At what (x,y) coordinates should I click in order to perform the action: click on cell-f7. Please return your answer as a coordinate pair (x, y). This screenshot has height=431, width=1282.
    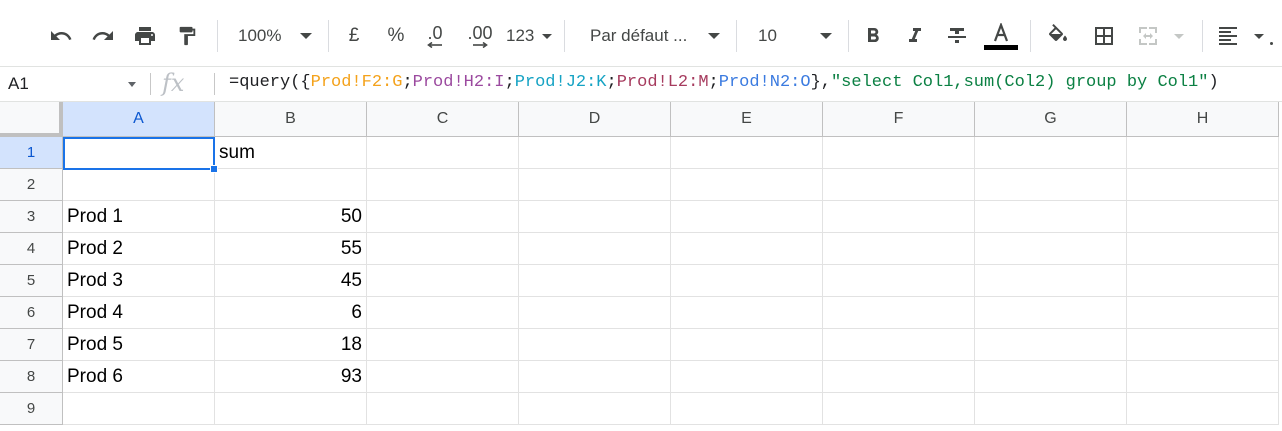
    Looking at the image, I should click on (899, 345).